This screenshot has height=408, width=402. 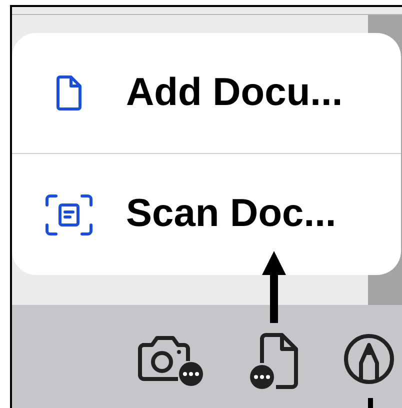 I want to click on camera-icon, so click(x=170, y=360).